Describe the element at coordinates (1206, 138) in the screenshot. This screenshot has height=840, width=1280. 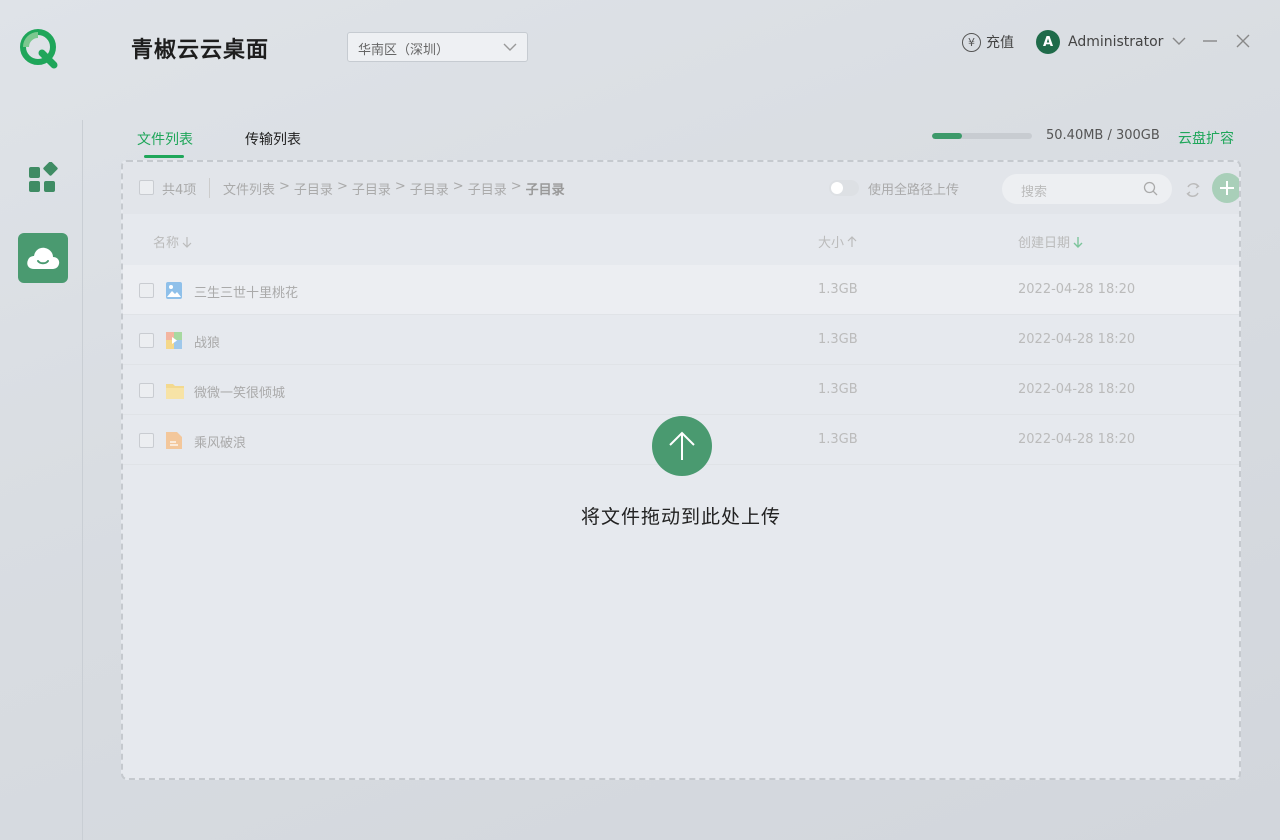
I see `expand-storage-link: 云盘扩容` at that location.